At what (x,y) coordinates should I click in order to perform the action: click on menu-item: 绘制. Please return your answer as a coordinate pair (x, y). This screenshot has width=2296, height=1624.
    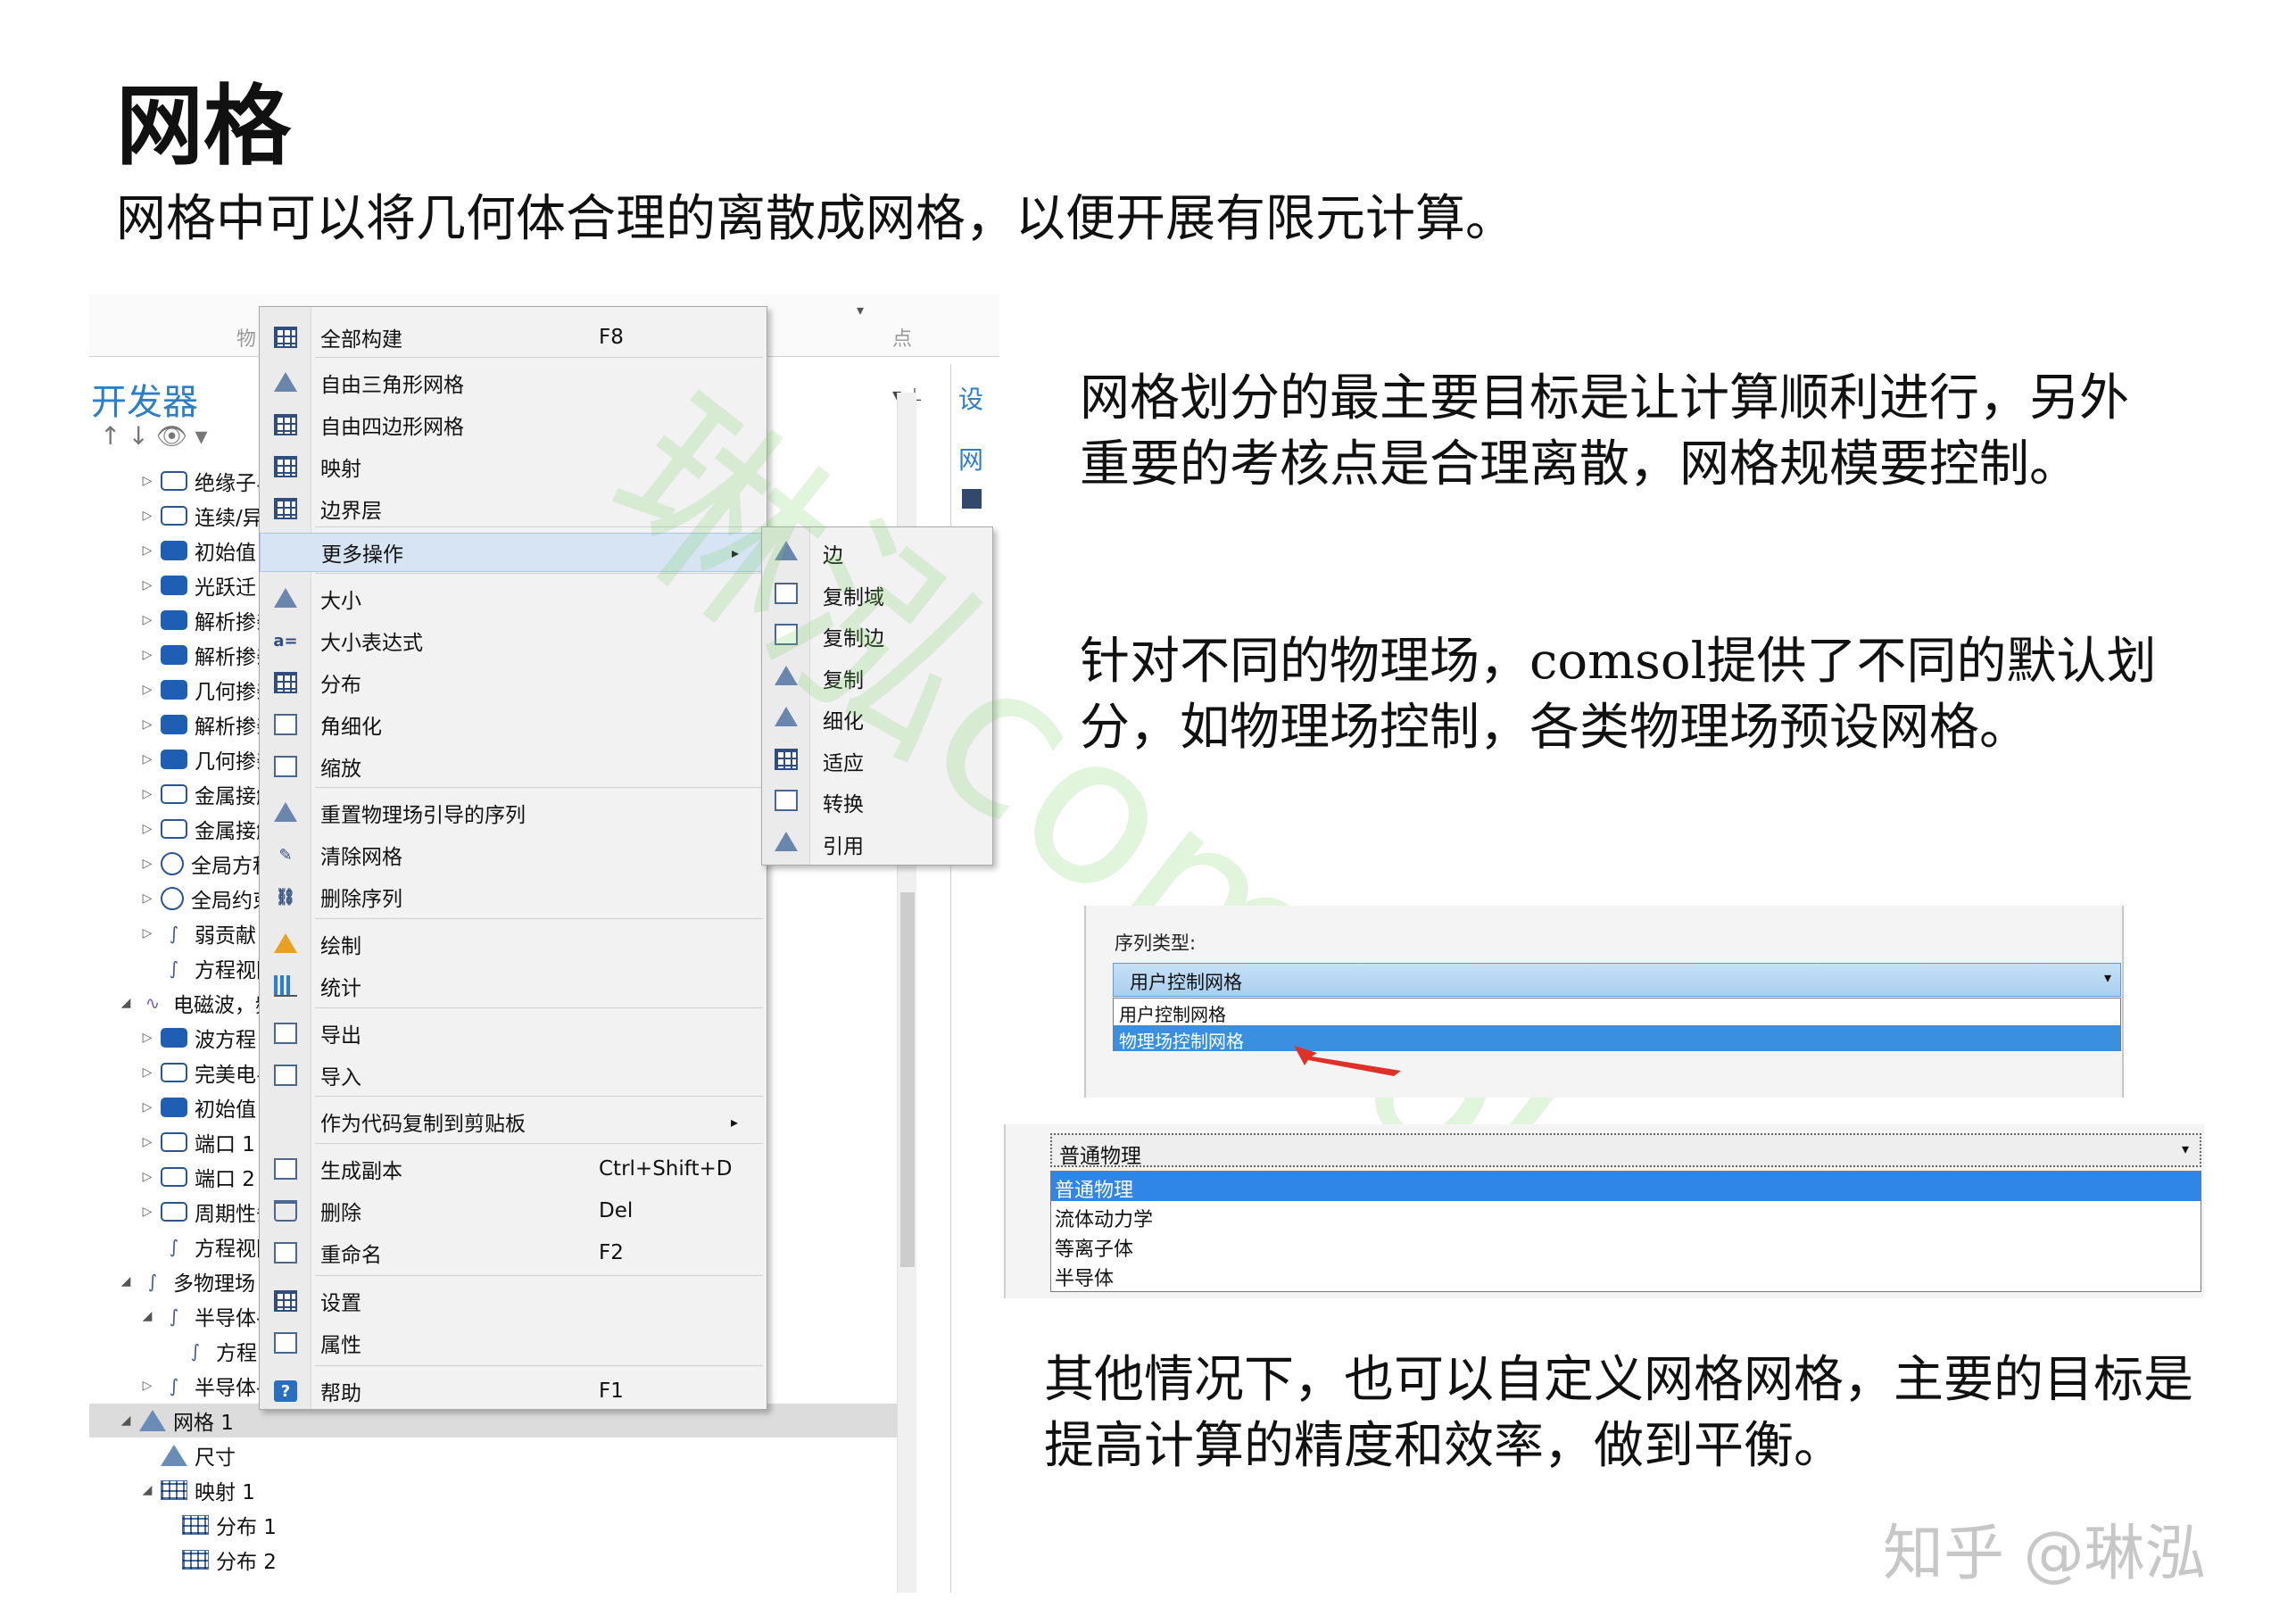
    Looking at the image, I should click on (513, 944).